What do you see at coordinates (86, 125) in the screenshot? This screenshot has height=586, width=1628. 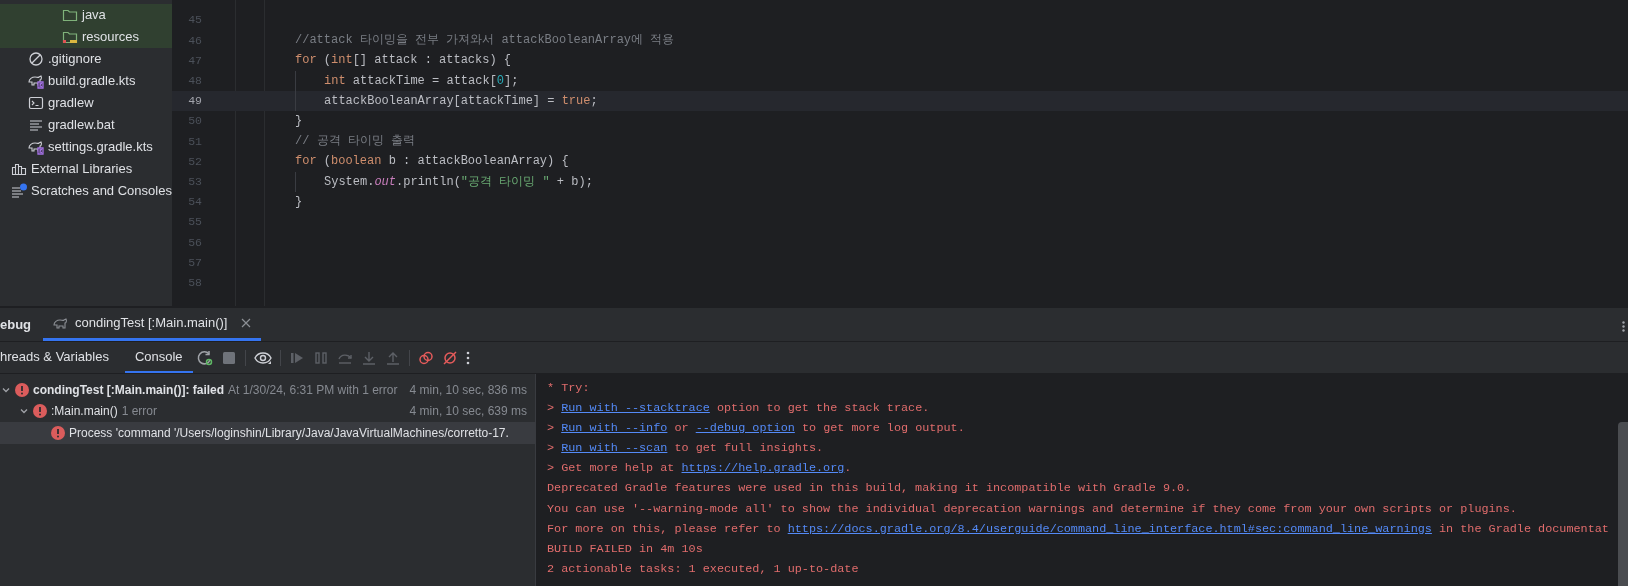 I see `tree-item: gradlew.bat` at bounding box center [86, 125].